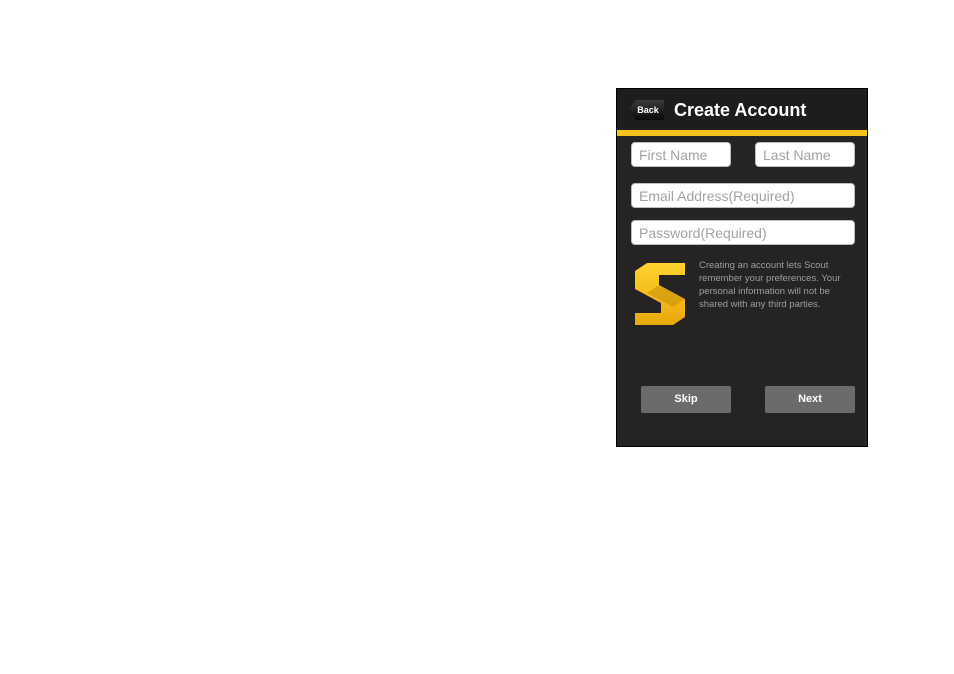  Describe the element at coordinates (686, 399) in the screenshot. I see `skip-button: Skip` at that location.